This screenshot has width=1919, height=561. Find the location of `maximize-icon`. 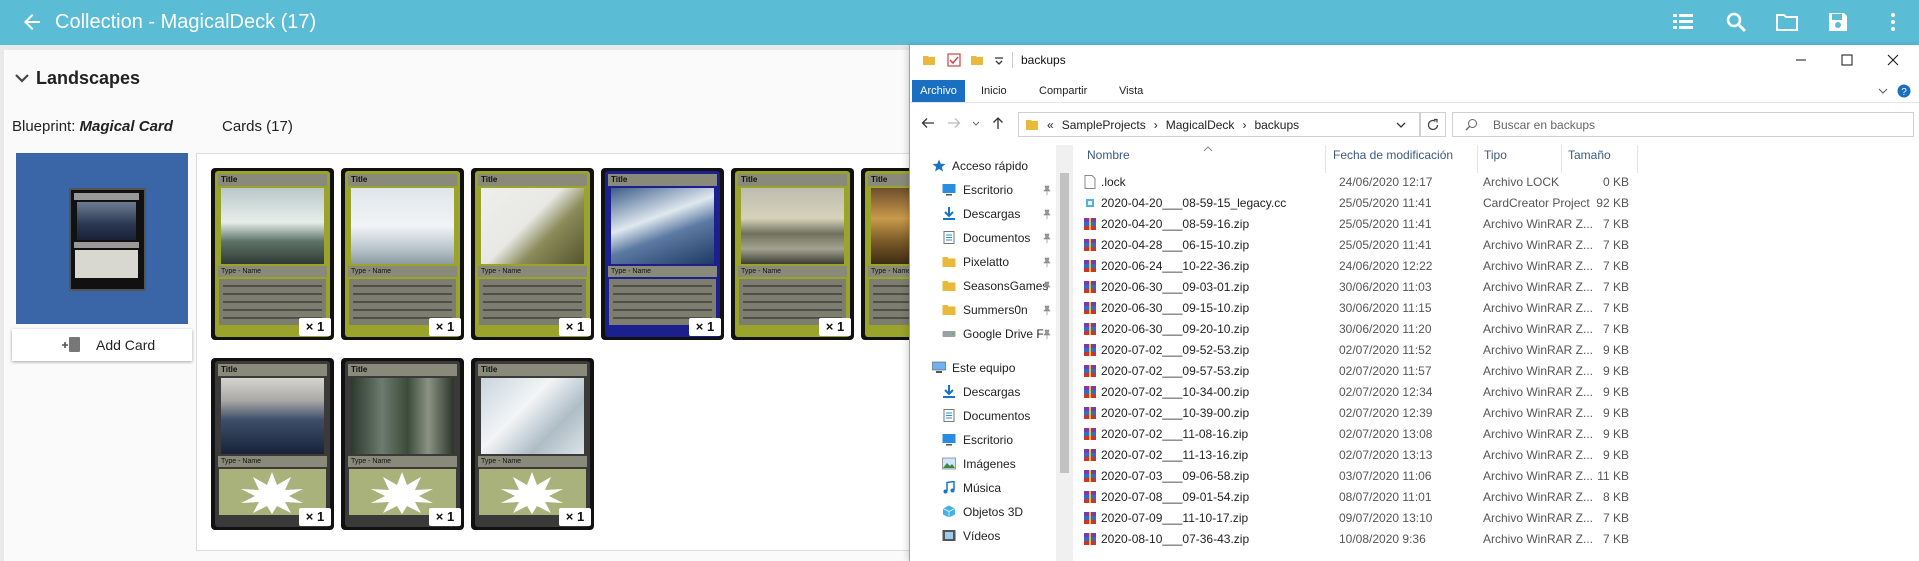

maximize-icon is located at coordinates (1847, 60).